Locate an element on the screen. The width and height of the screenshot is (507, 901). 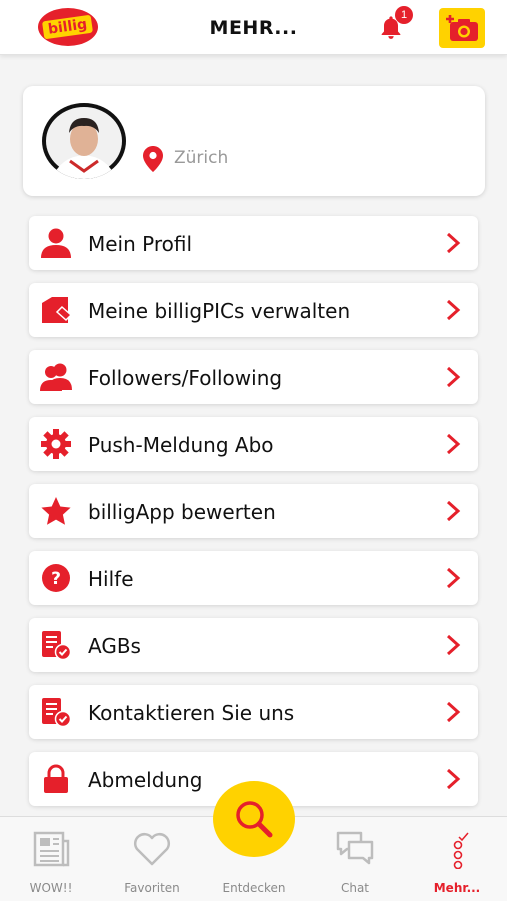
add-camera-icon is located at coordinates (462, 28).